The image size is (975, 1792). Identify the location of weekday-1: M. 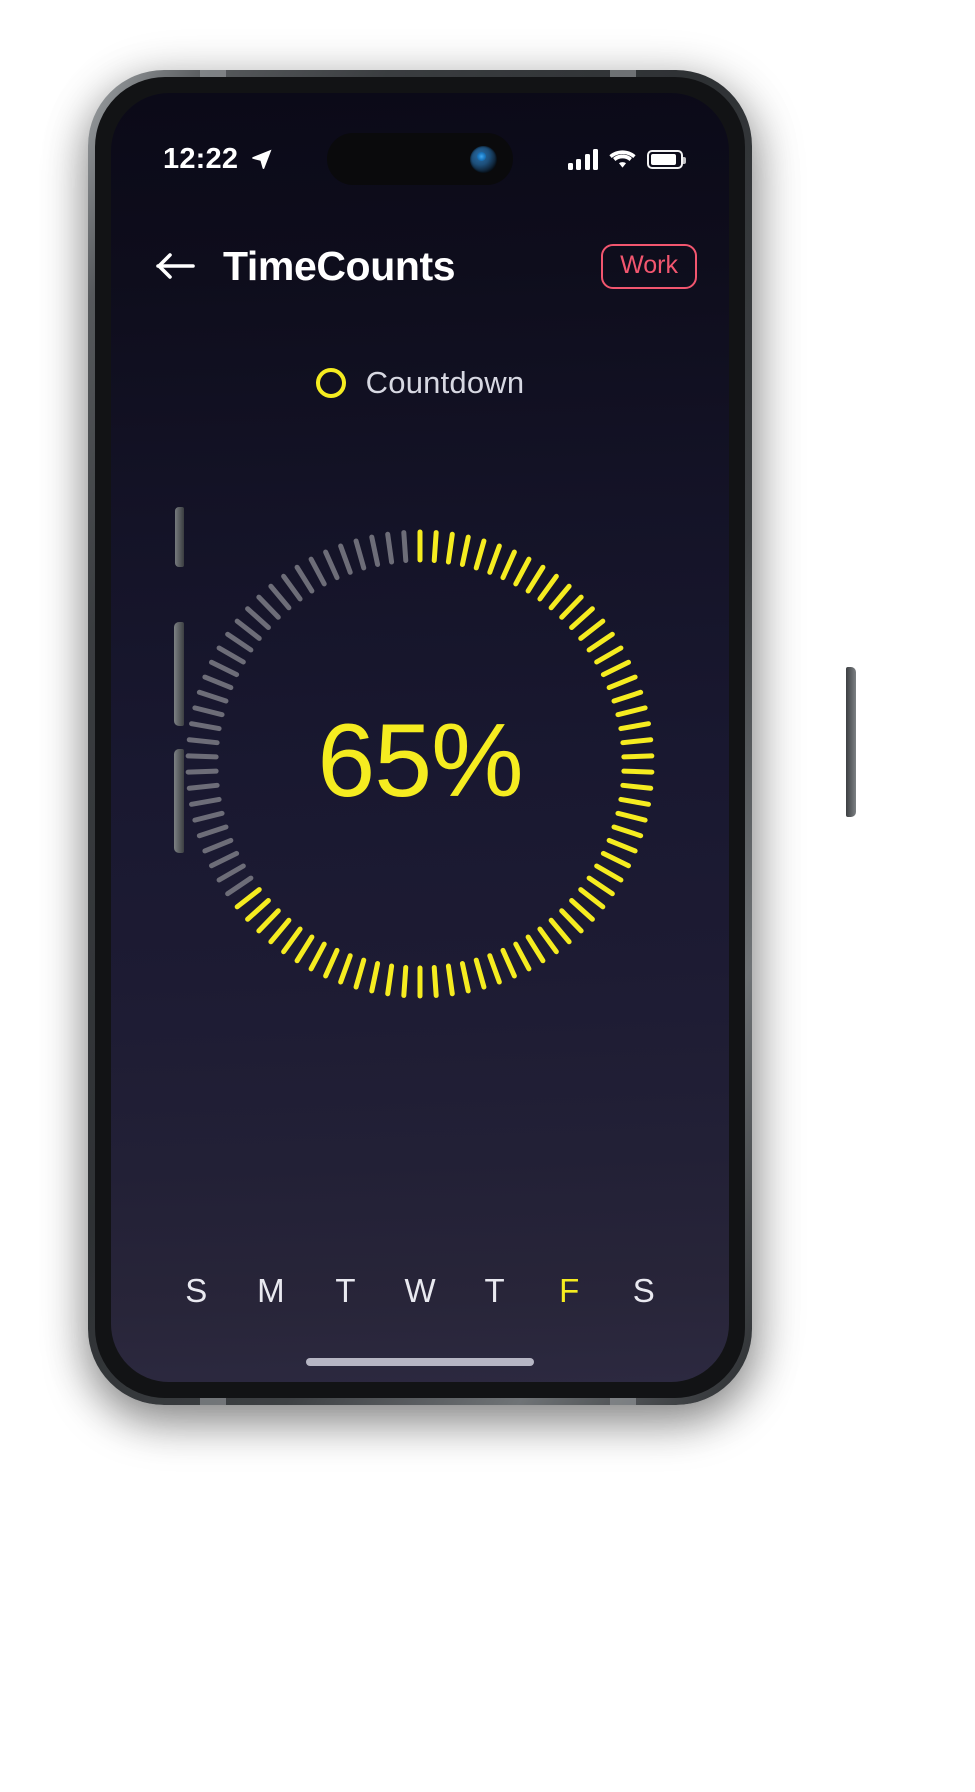
(271, 1291).